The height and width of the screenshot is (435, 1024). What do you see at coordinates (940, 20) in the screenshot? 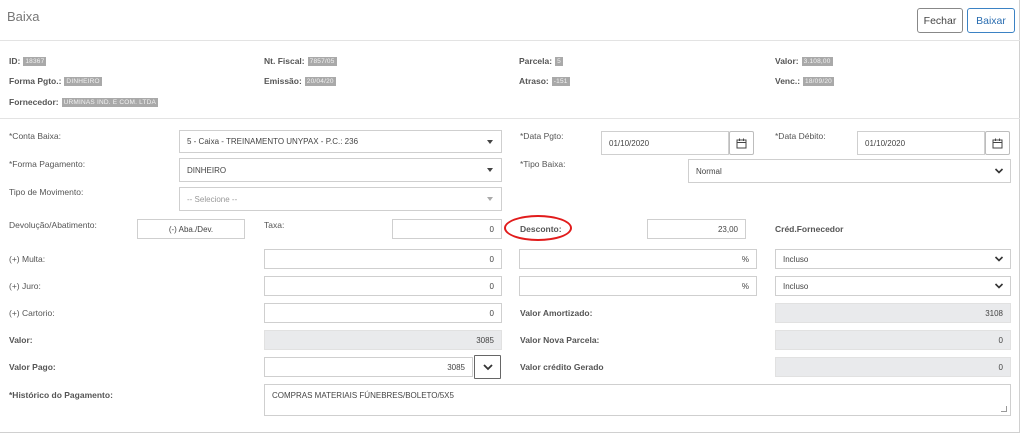
I see `close-button: Fechar` at bounding box center [940, 20].